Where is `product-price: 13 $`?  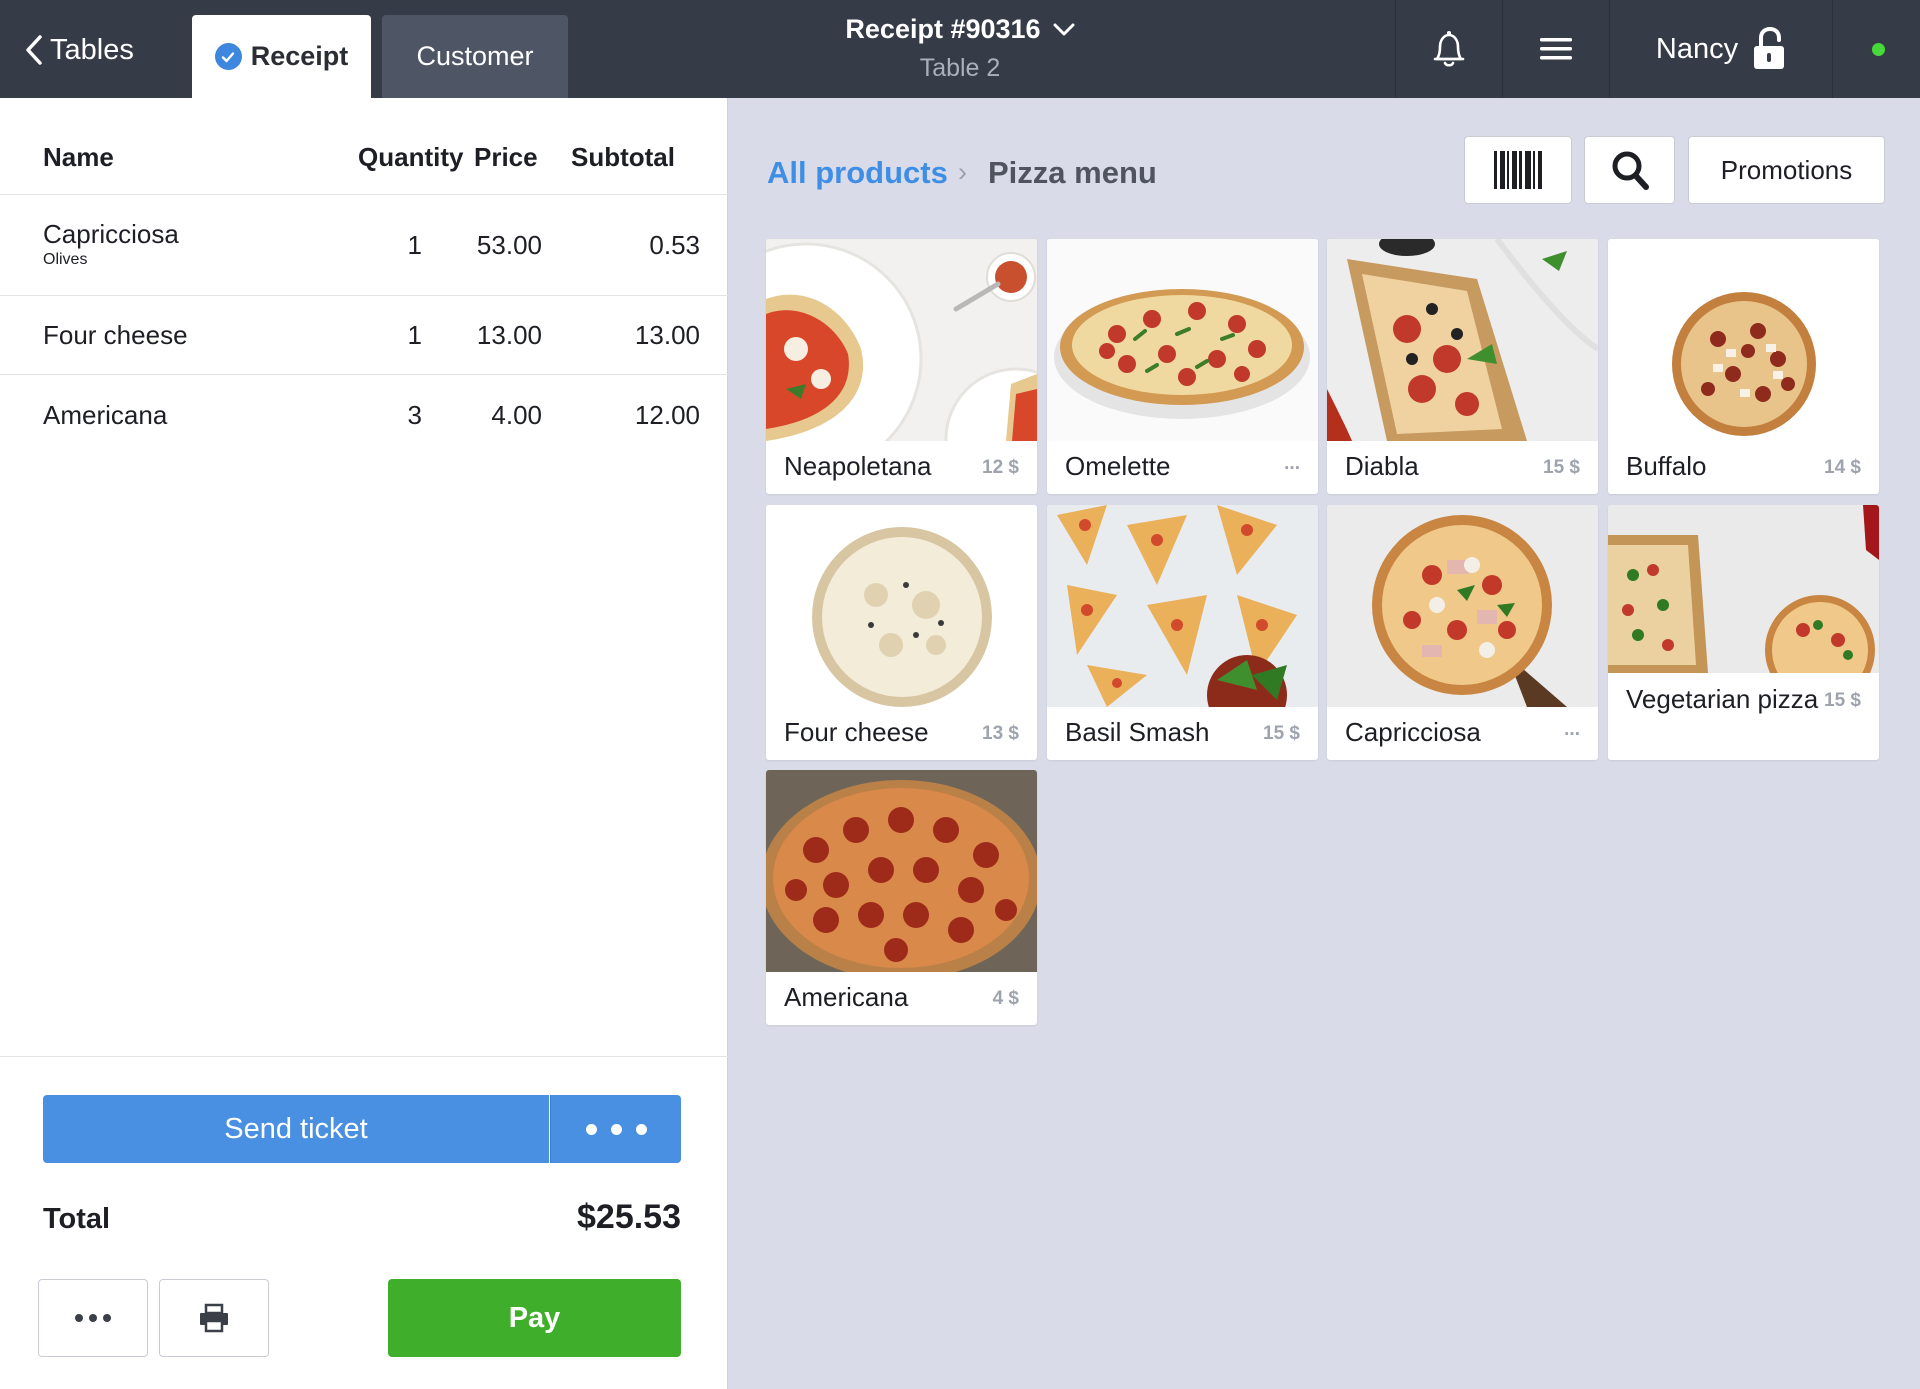 product-price: 13 $ is located at coordinates (1000, 733).